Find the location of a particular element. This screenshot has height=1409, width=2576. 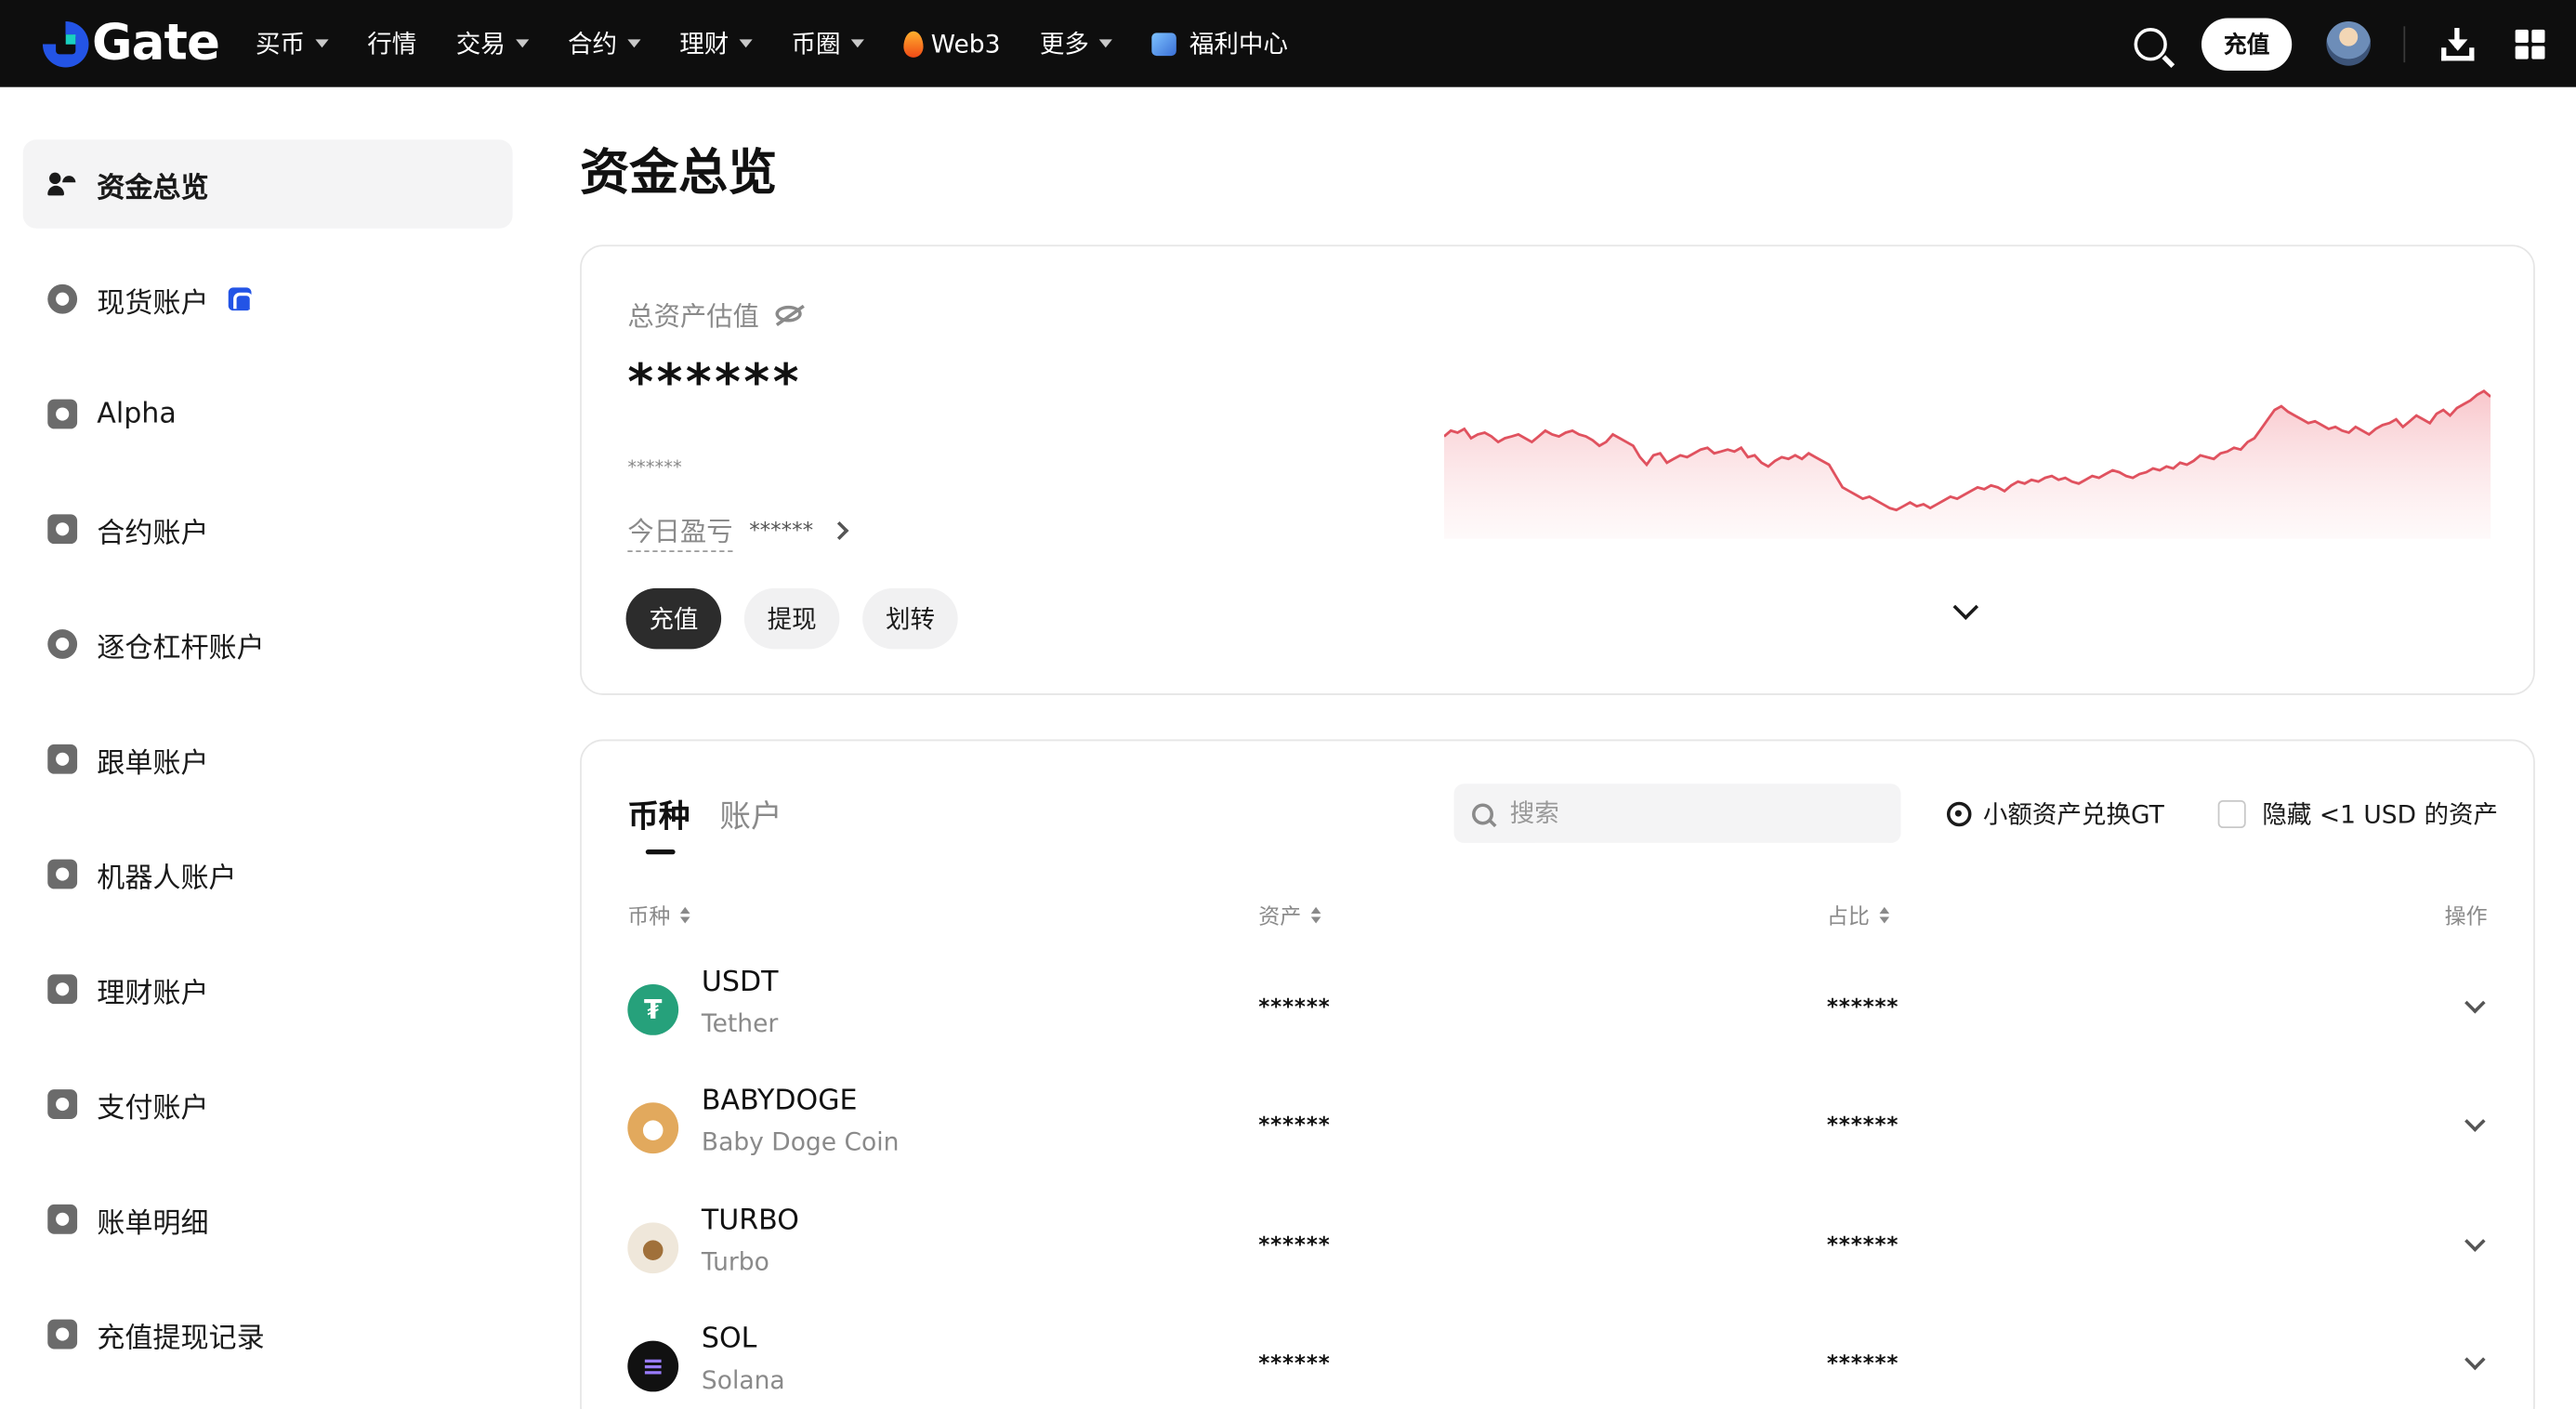

coin-name: Tether is located at coordinates (740, 1024).